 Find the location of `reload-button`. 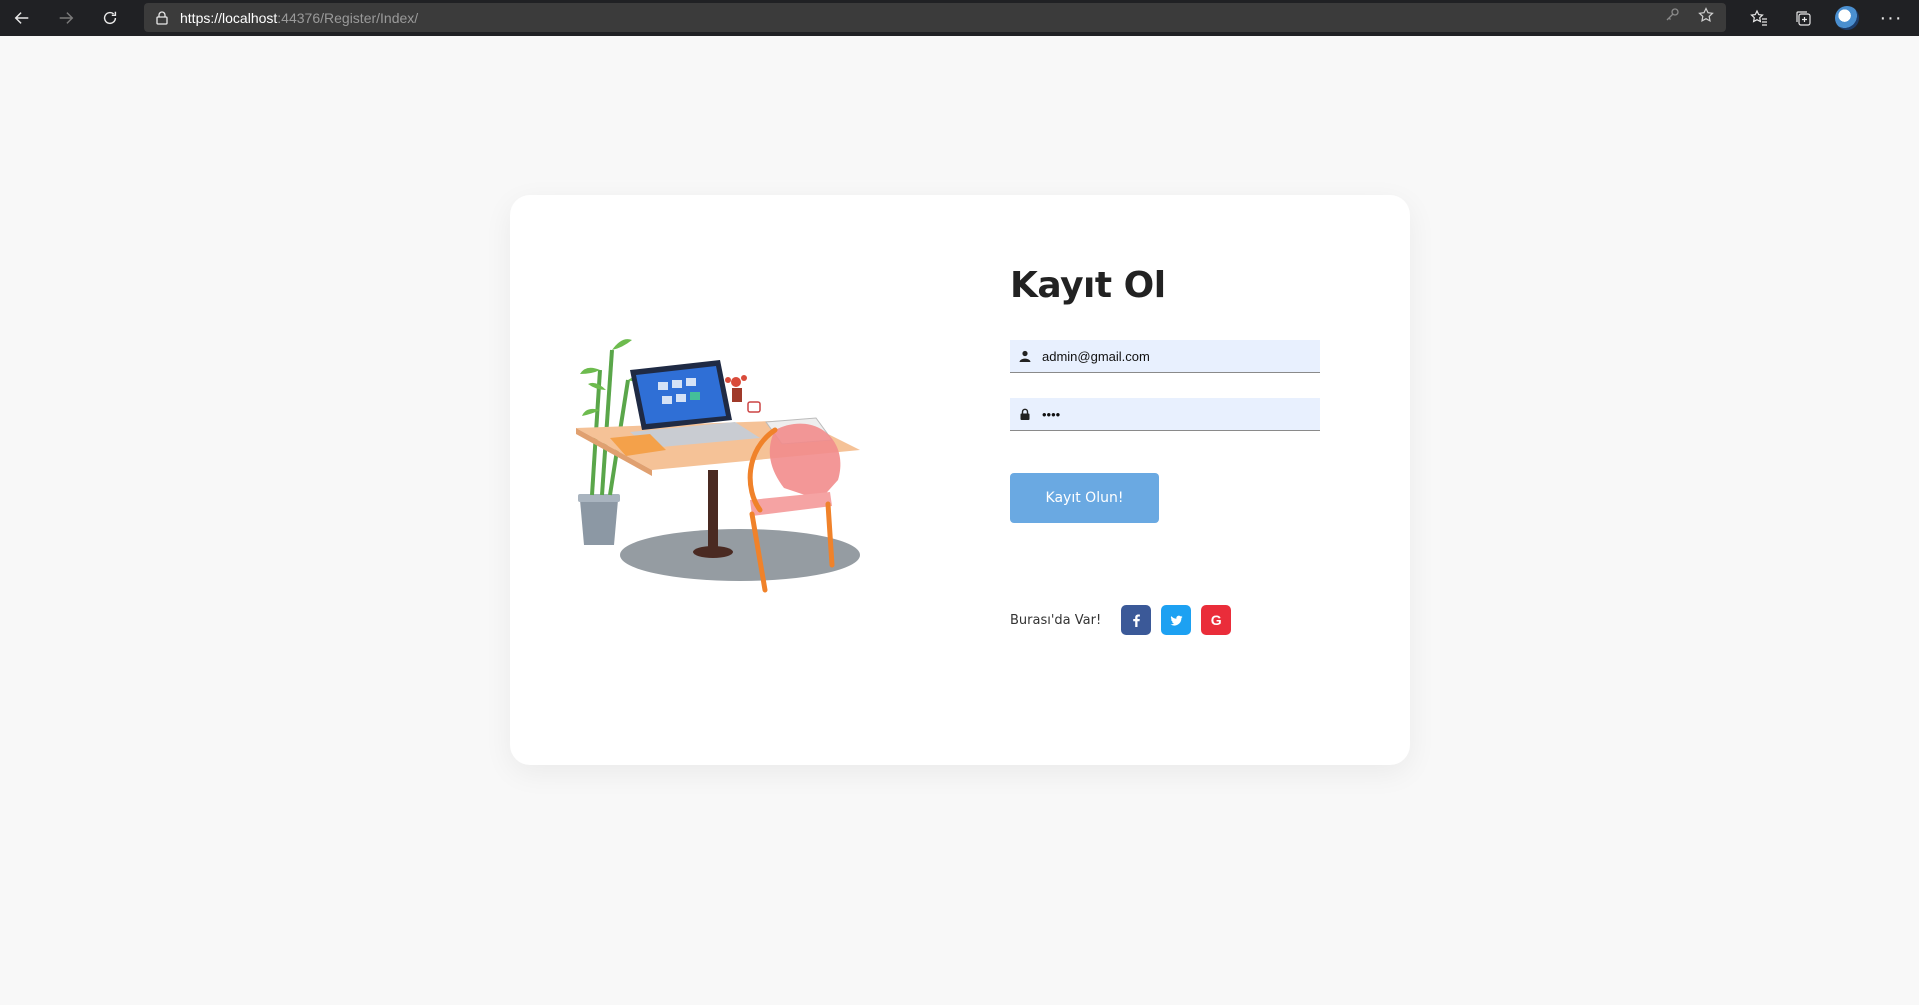

reload-button is located at coordinates (110, 18).